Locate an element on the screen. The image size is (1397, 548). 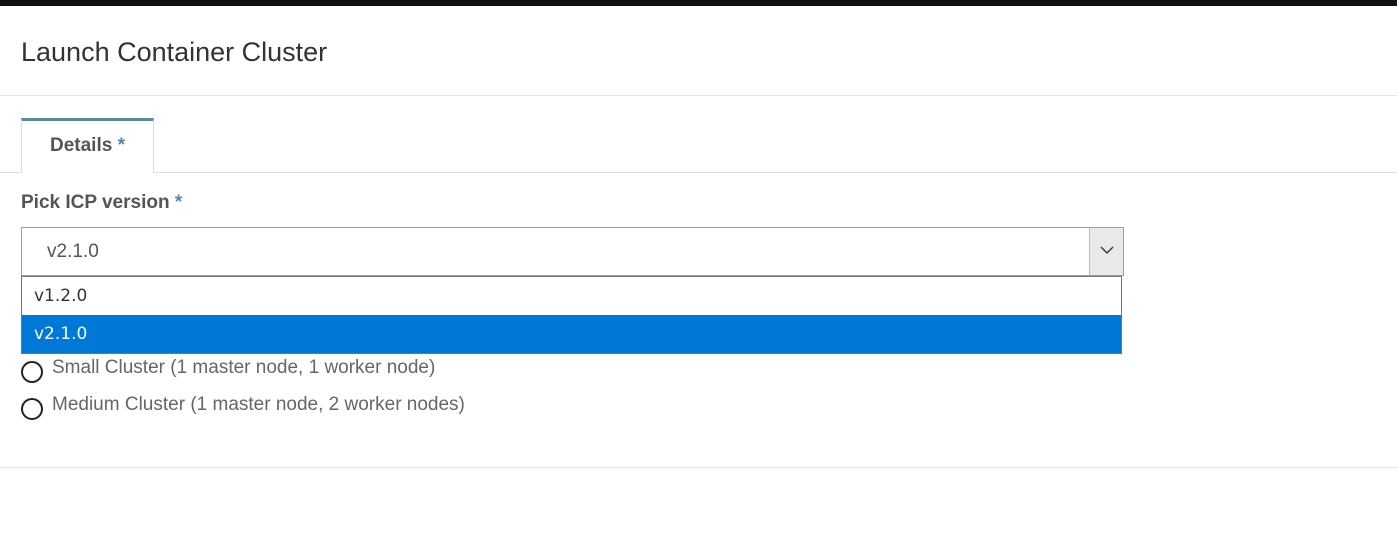
icp-version-required-marker: * is located at coordinates (178, 202).